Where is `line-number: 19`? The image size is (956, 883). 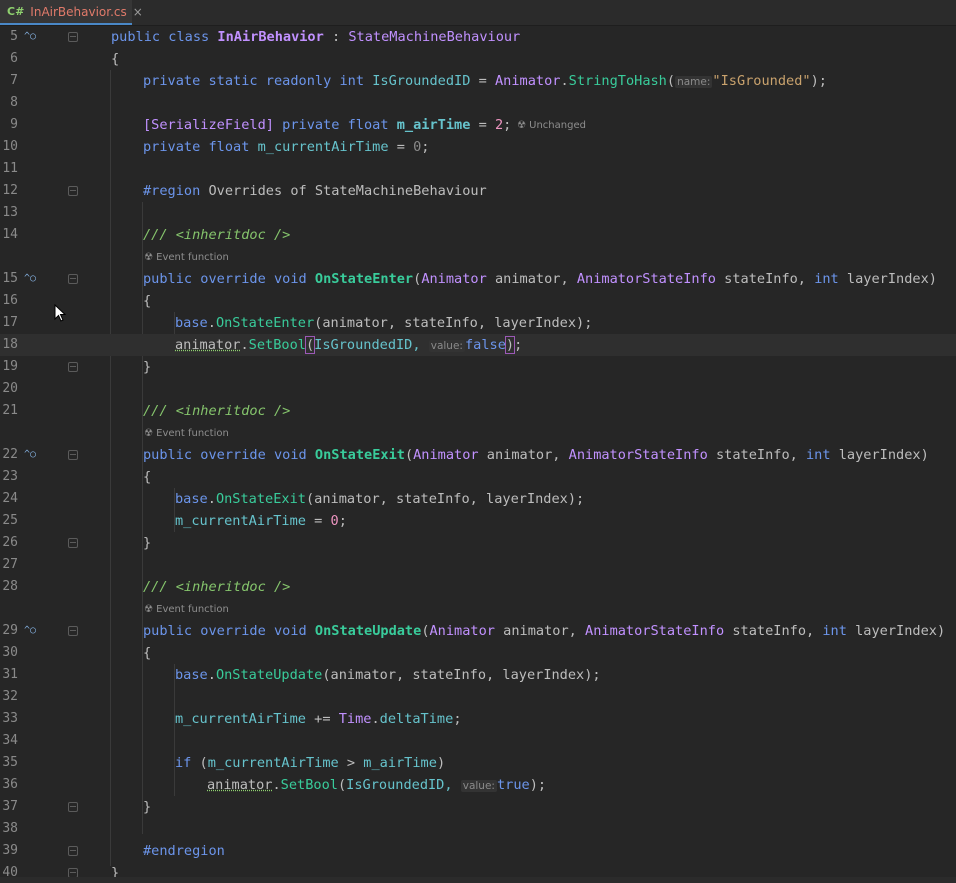 line-number: 19 is located at coordinates (10, 366).